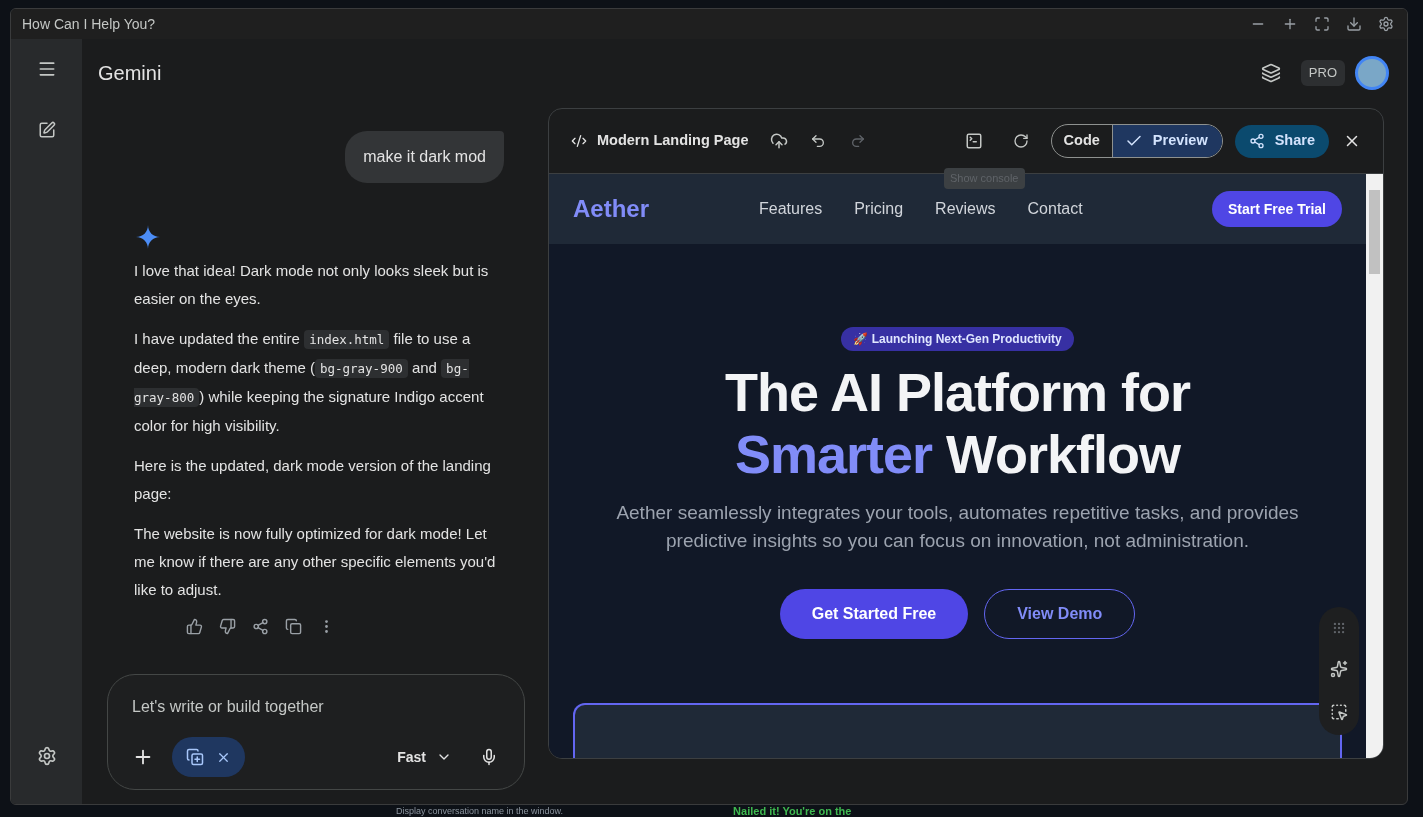 This screenshot has width=1423, height=817. Describe the element at coordinates (1276, 209) in the screenshot. I see `trial-button: Start Free Trial` at that location.